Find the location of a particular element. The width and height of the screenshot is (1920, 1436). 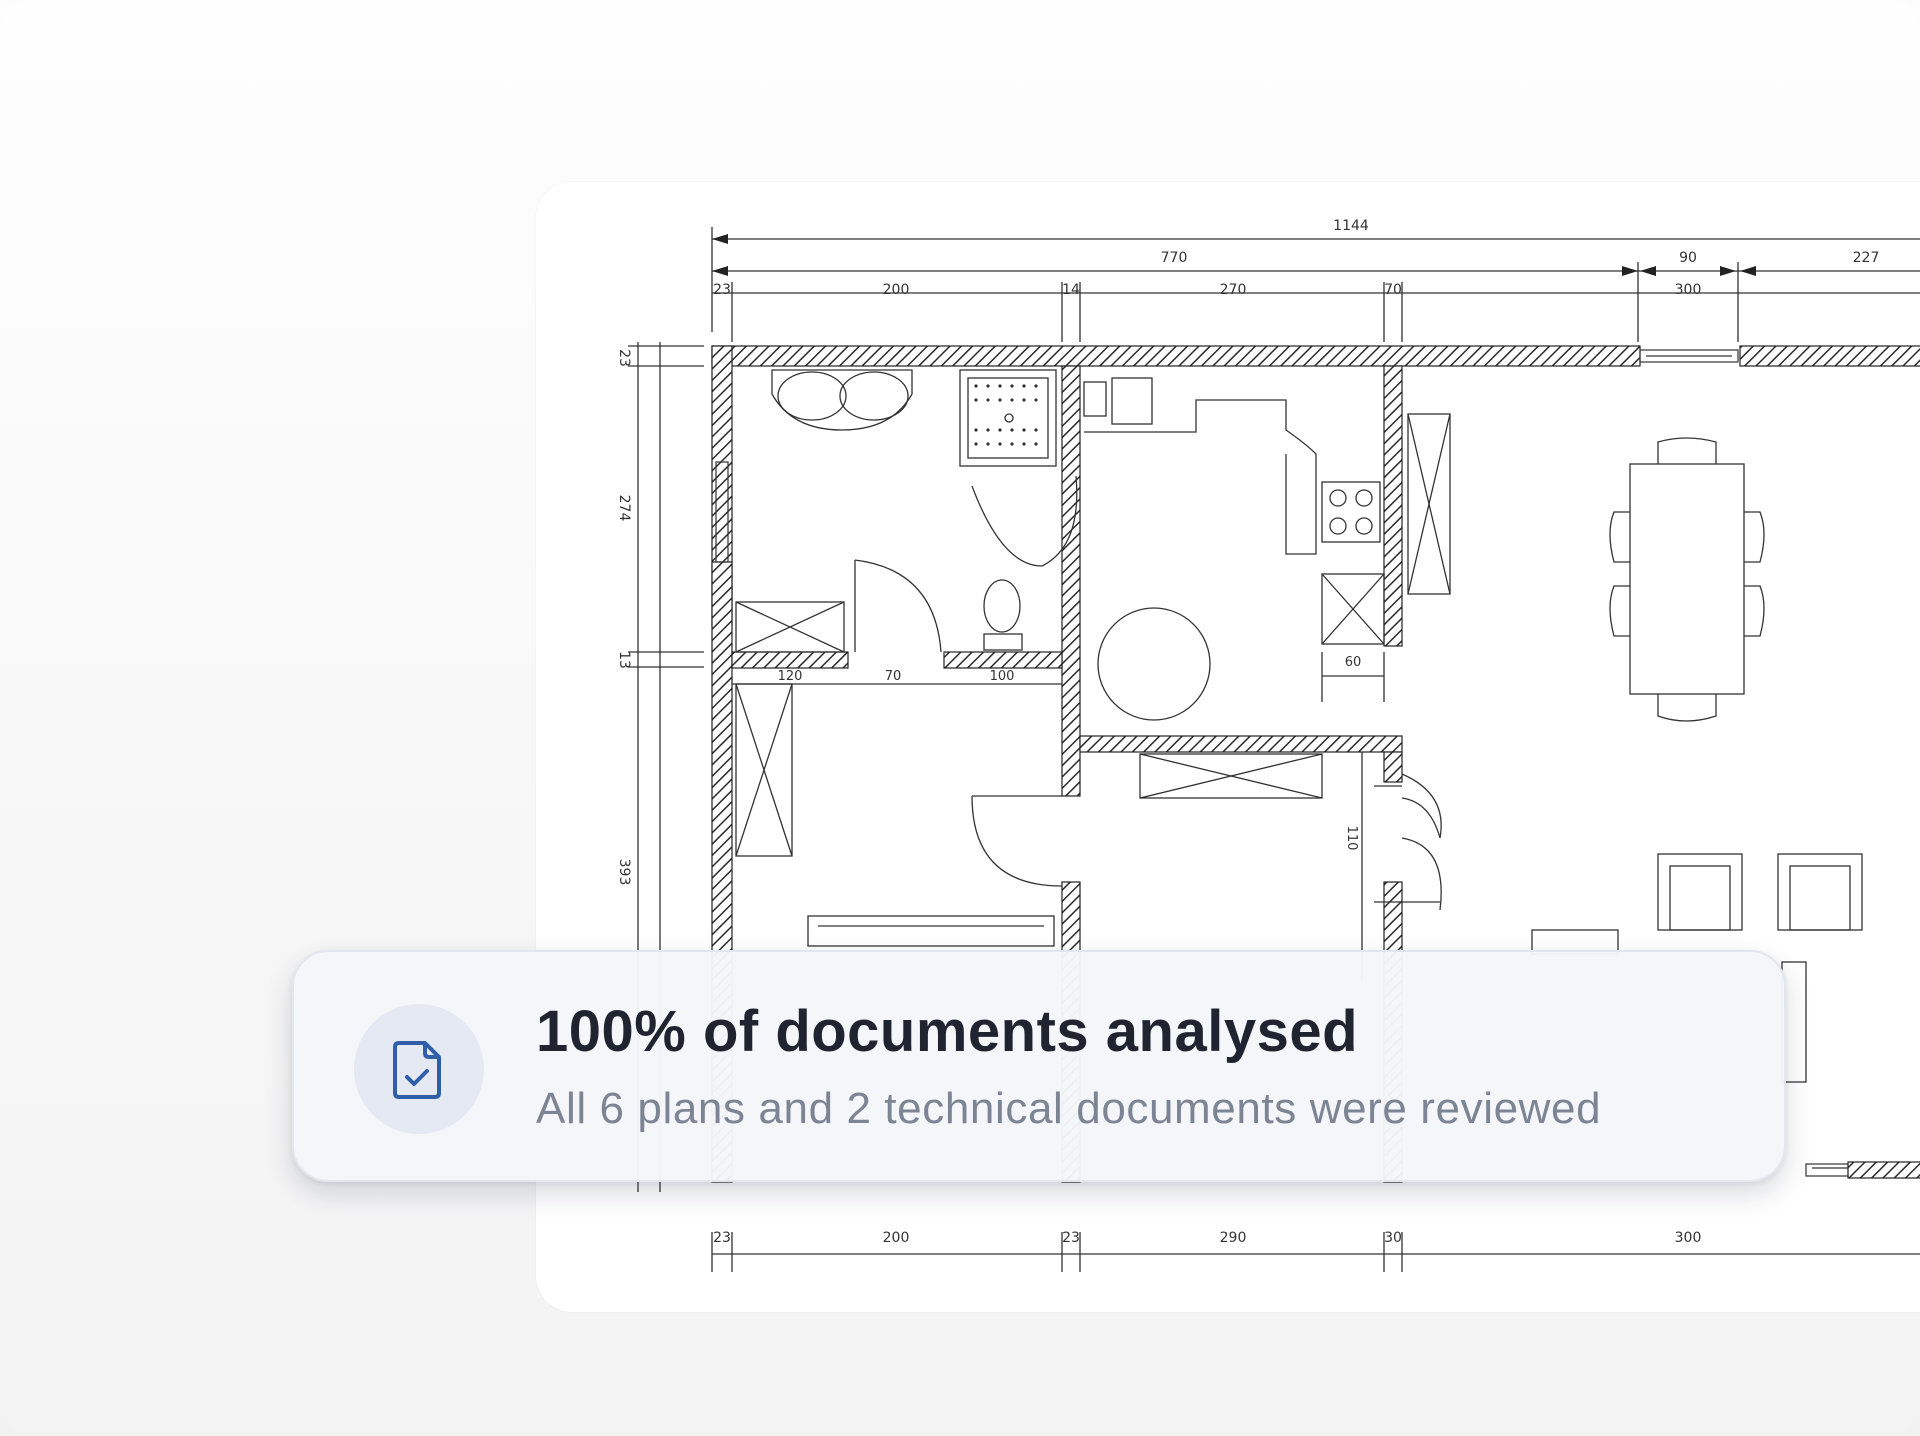

dim-seg-3: 14 is located at coordinates (1071, 290).